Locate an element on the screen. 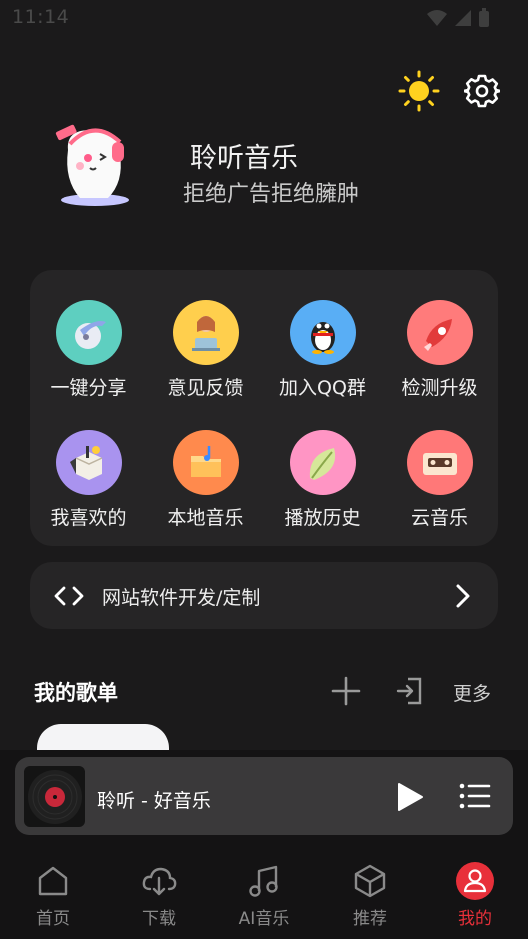  bottom-nav: 首页 下载 AI音乐 推荐 我的 is located at coordinates (264, 895).